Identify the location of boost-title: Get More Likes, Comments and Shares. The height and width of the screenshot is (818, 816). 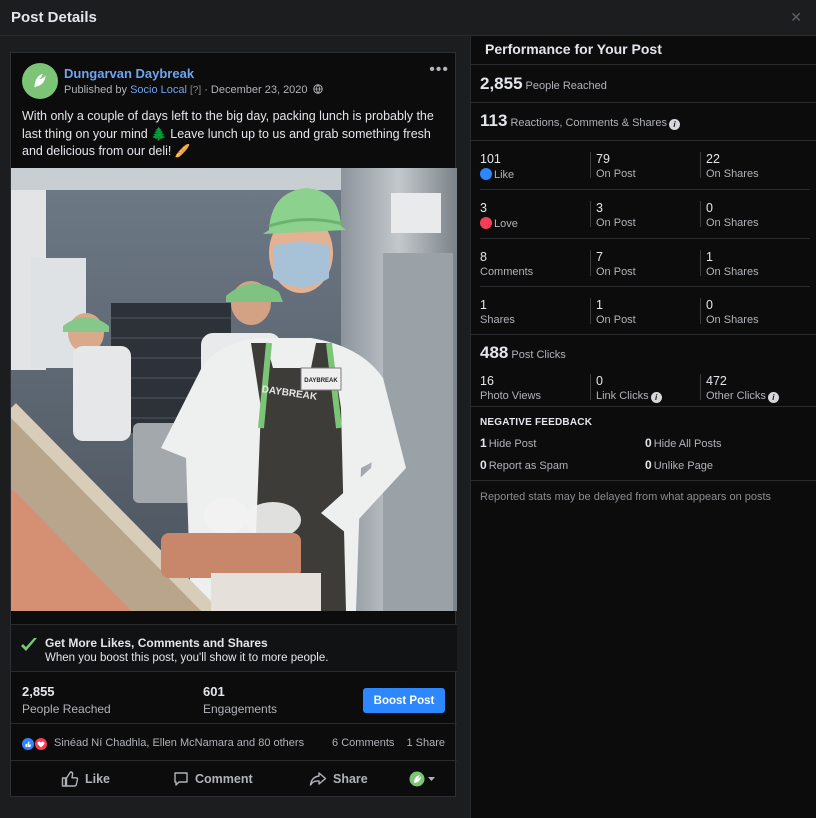
(156, 643).